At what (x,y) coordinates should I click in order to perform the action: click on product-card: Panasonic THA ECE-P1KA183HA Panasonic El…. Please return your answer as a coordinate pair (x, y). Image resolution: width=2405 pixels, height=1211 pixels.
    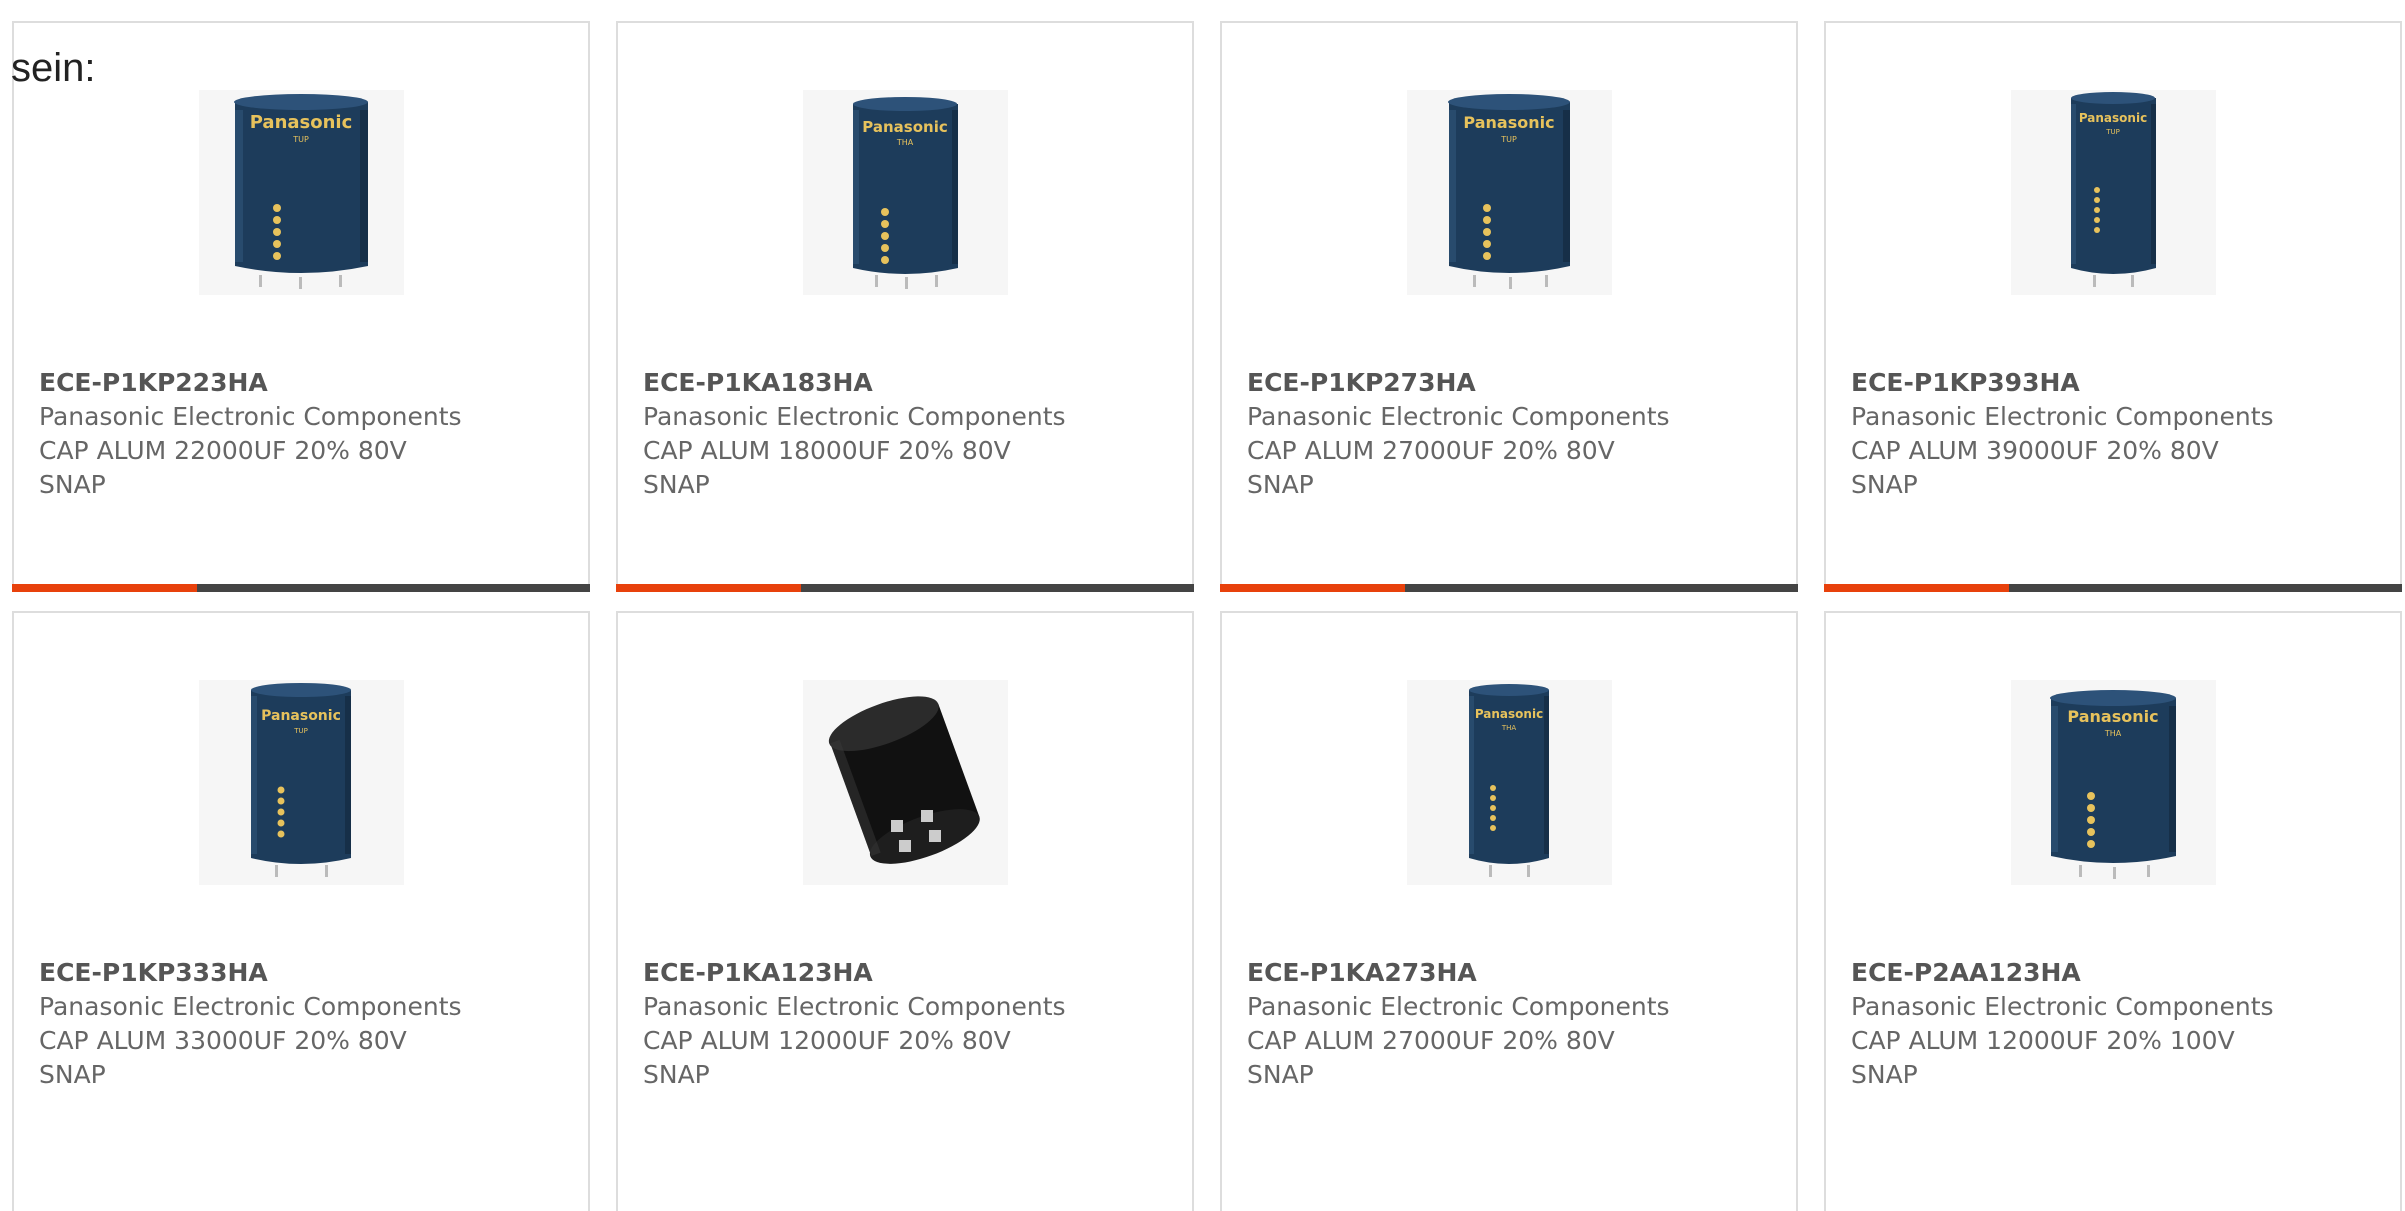
    Looking at the image, I should click on (905, 306).